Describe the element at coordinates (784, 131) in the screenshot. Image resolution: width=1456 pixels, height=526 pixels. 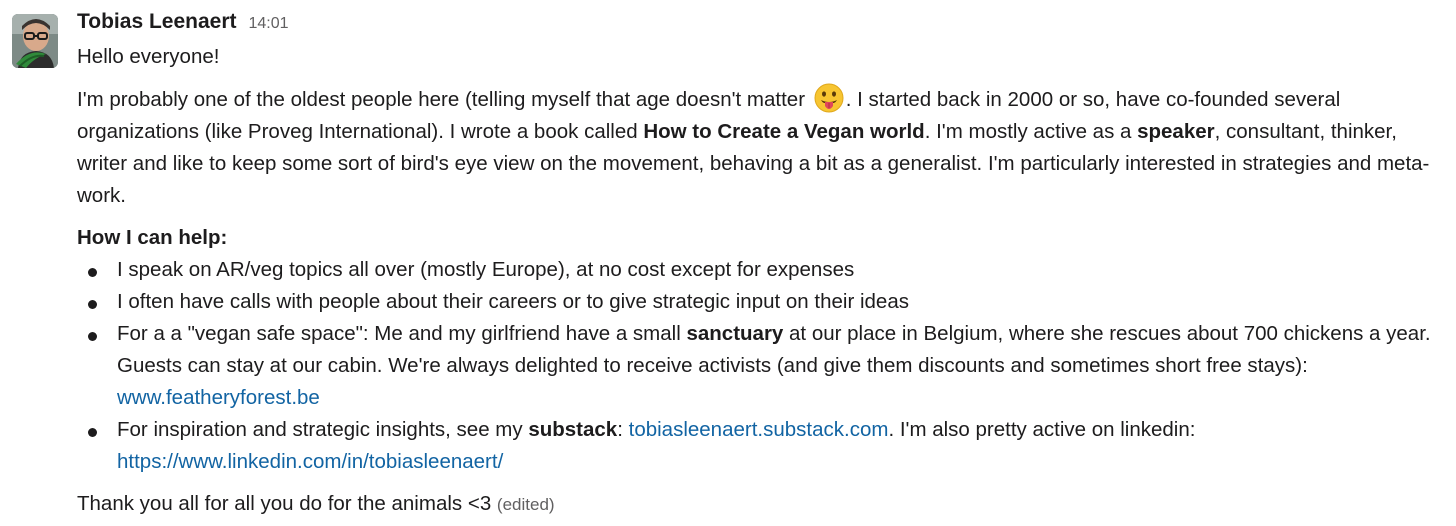
I see `book-title: How to Create a Vegan world` at that location.